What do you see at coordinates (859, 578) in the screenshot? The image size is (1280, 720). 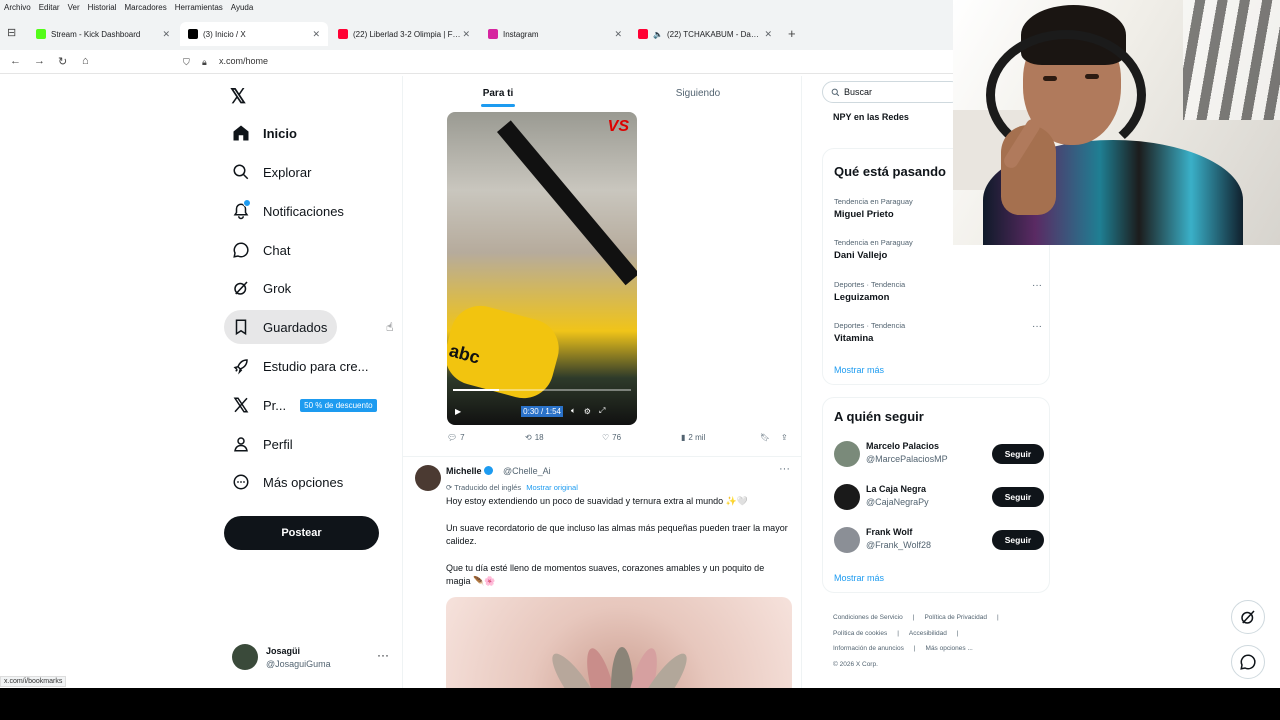 I see `show-more-follow-link: Mostrar más` at bounding box center [859, 578].